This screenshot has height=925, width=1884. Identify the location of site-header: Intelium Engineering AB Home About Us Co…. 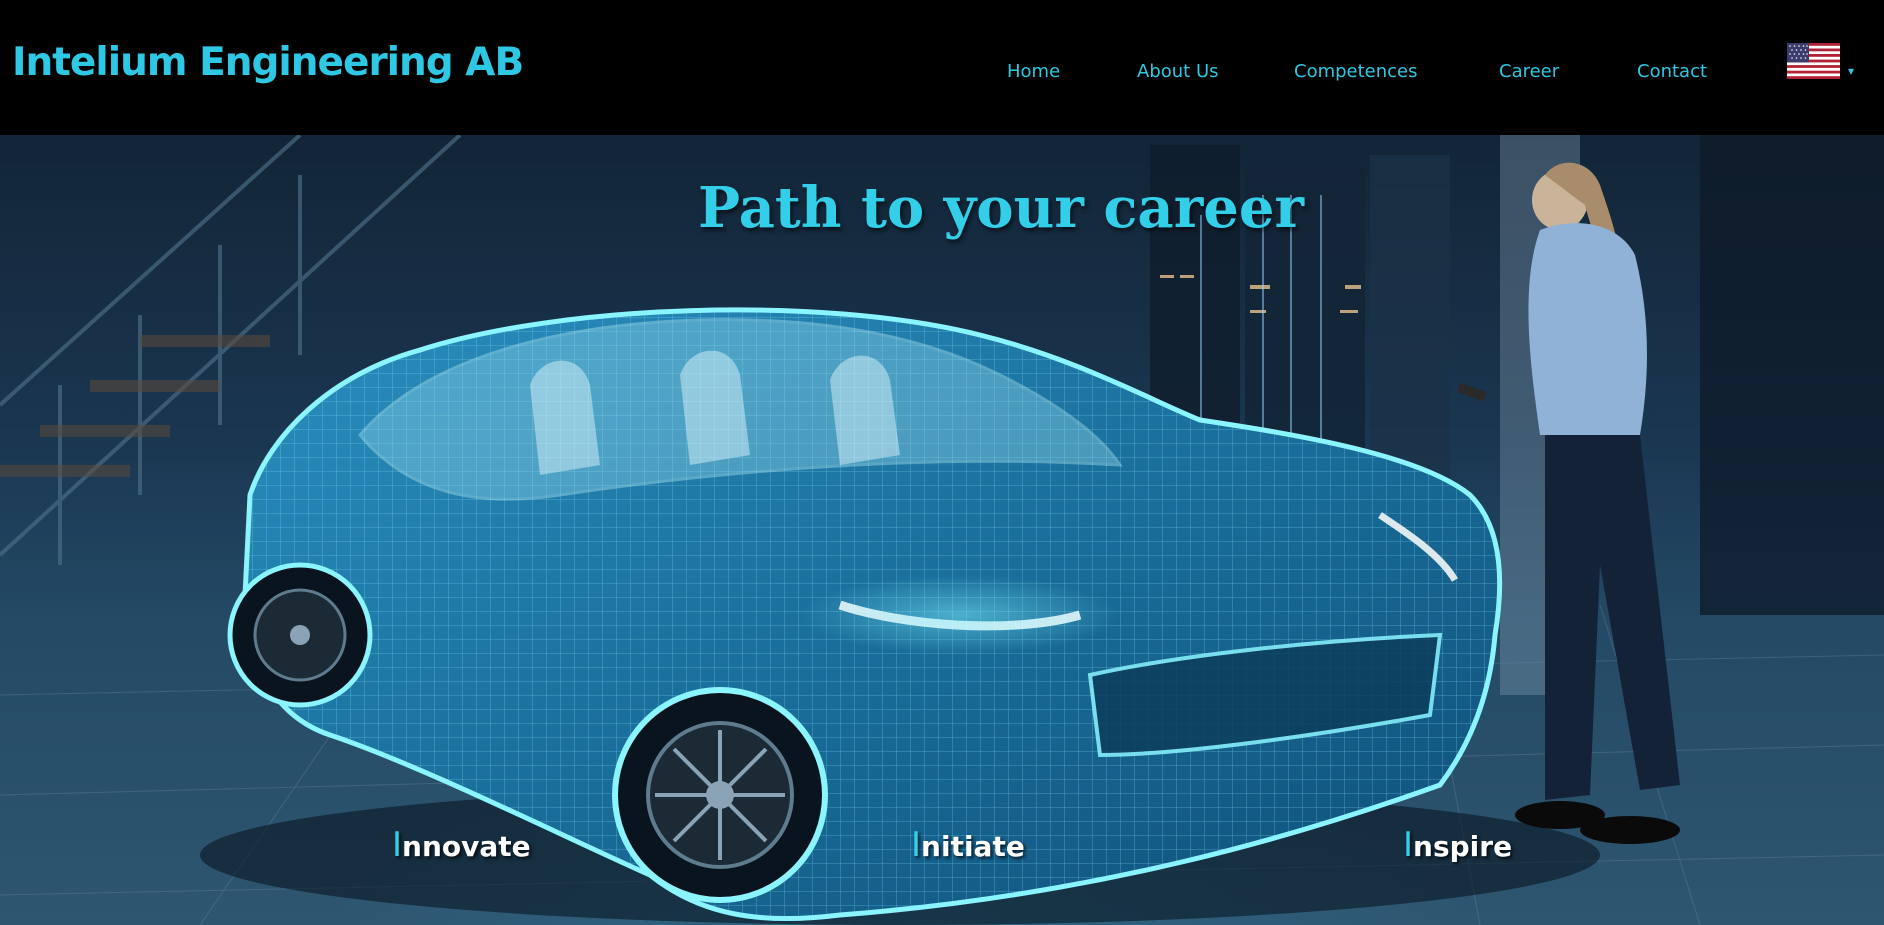
(942, 67).